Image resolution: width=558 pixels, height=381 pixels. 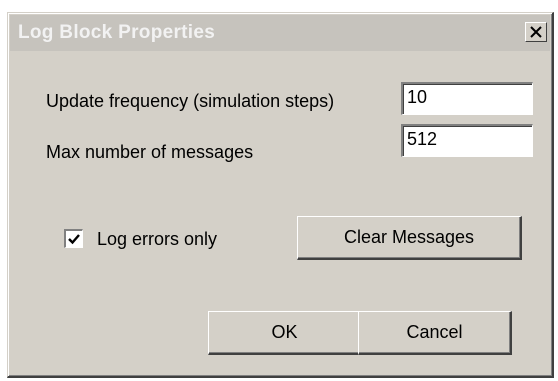 What do you see at coordinates (467, 140) in the screenshot?
I see `max-messages-input: 512` at bounding box center [467, 140].